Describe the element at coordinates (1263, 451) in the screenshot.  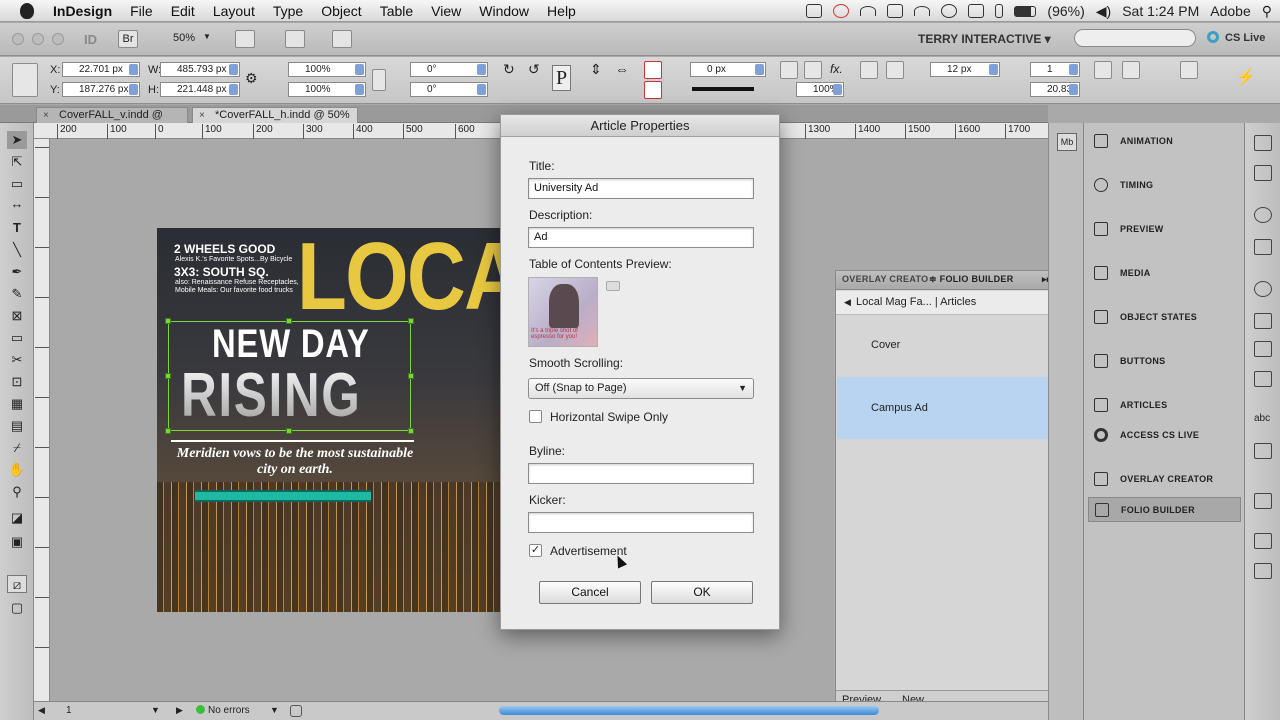
I see `library-icon` at that location.